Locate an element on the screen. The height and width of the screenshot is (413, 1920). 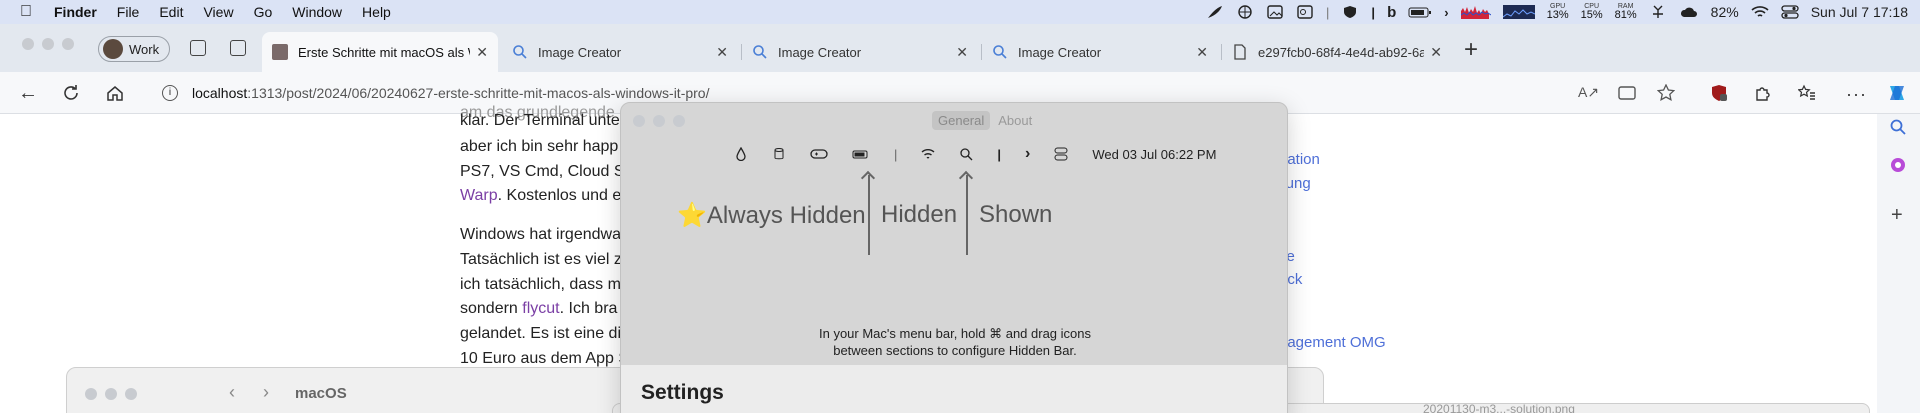
sidebar-office-icon is located at coordinates (1898, 165).